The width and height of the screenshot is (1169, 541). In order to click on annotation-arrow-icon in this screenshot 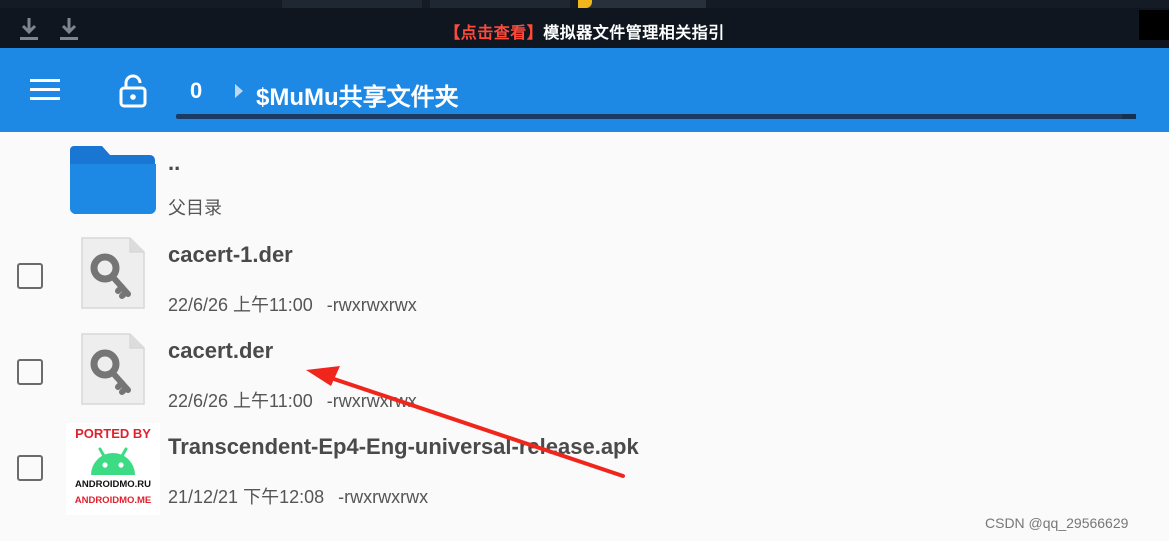, I will do `click(465, 422)`.